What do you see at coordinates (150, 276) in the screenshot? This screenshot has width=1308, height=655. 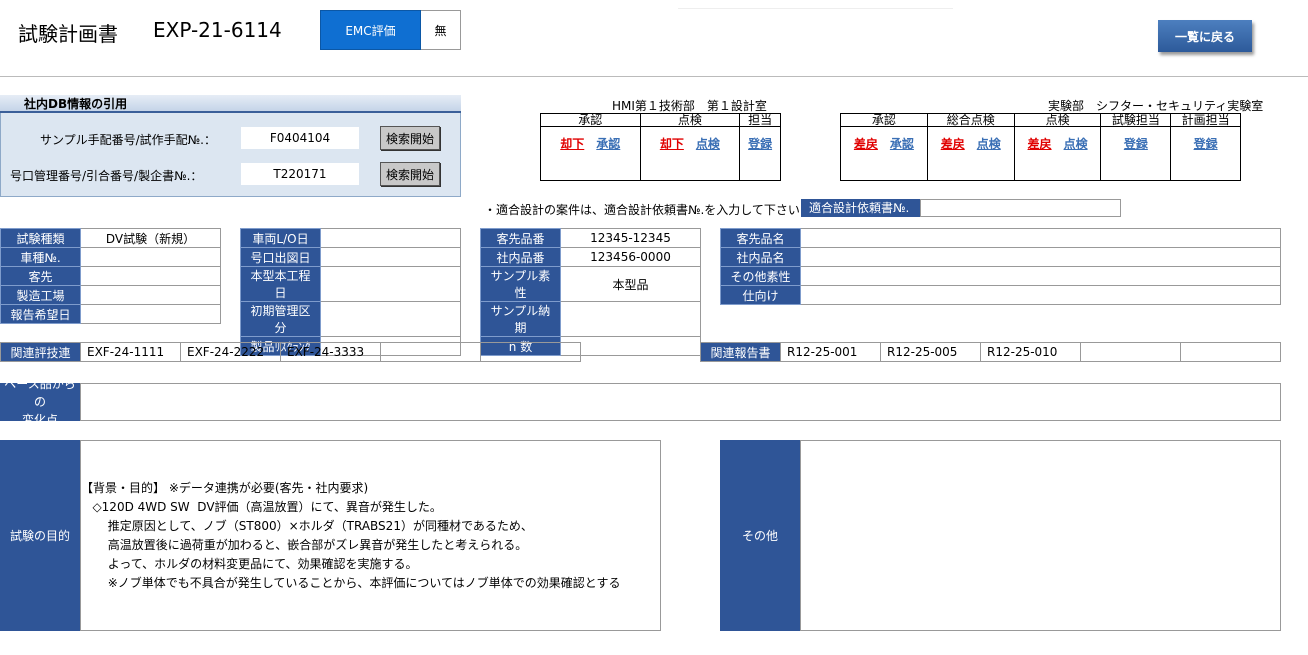 I see `customer-value` at bounding box center [150, 276].